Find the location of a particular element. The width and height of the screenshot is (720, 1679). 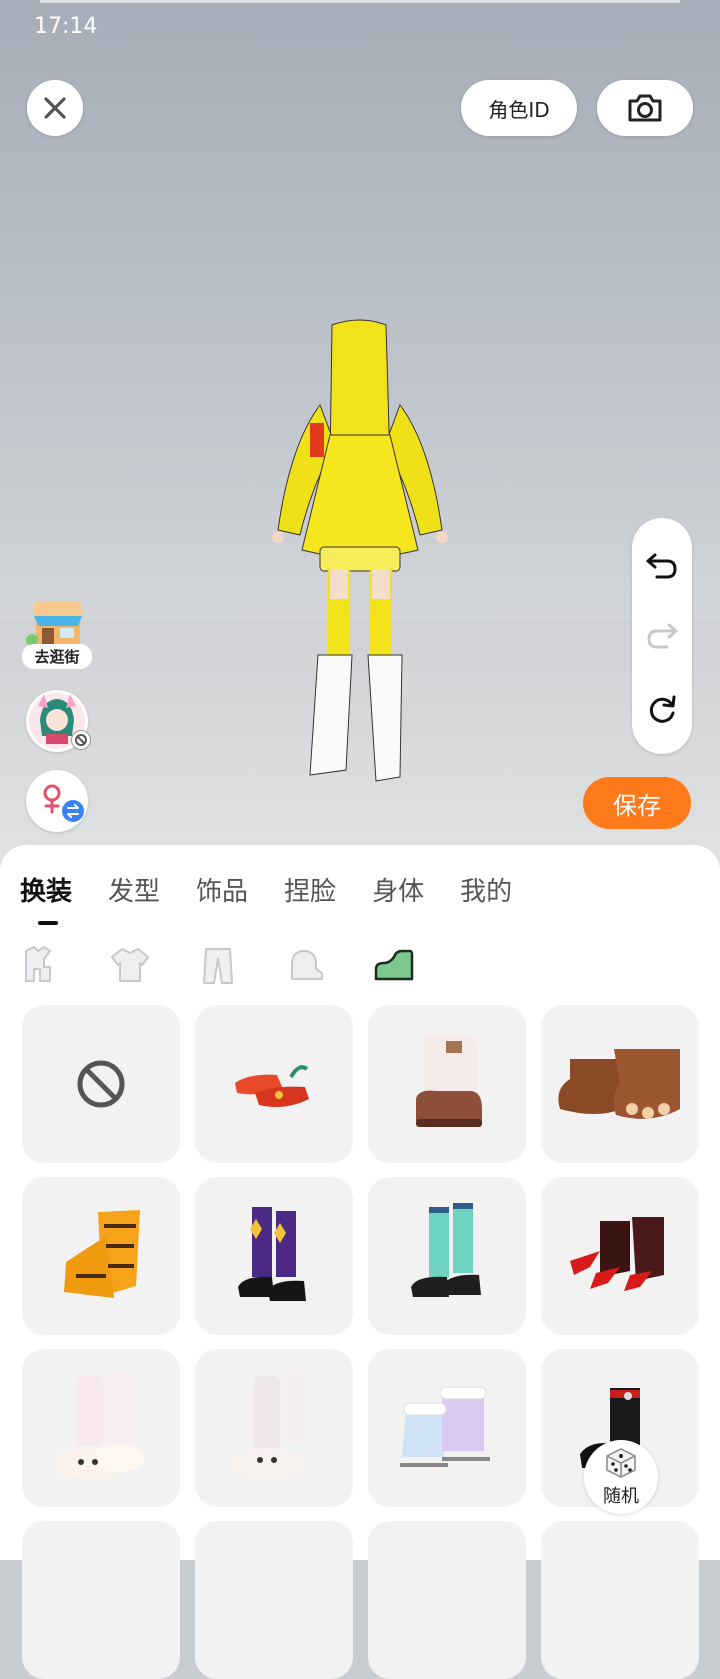

edit-controls is located at coordinates (662, 636).